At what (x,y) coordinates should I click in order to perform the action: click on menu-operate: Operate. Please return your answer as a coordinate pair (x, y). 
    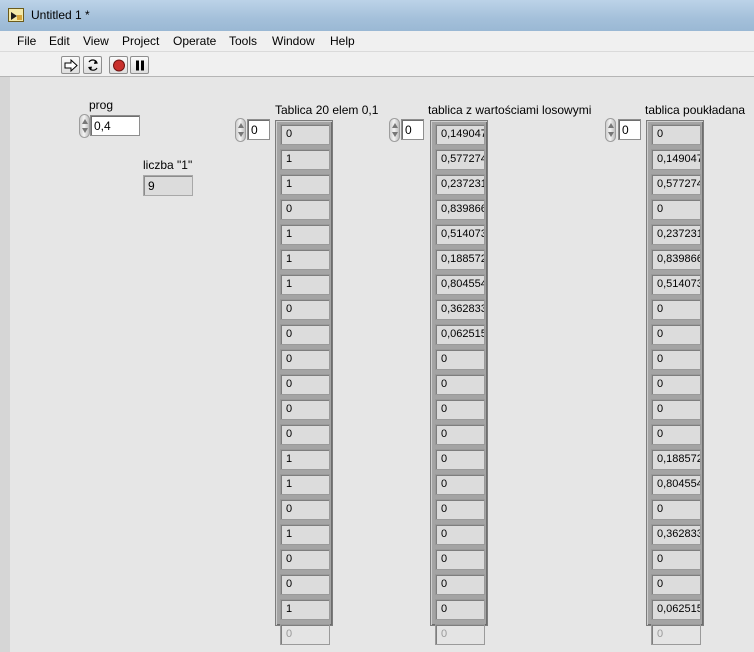
    Looking at the image, I should click on (194, 41).